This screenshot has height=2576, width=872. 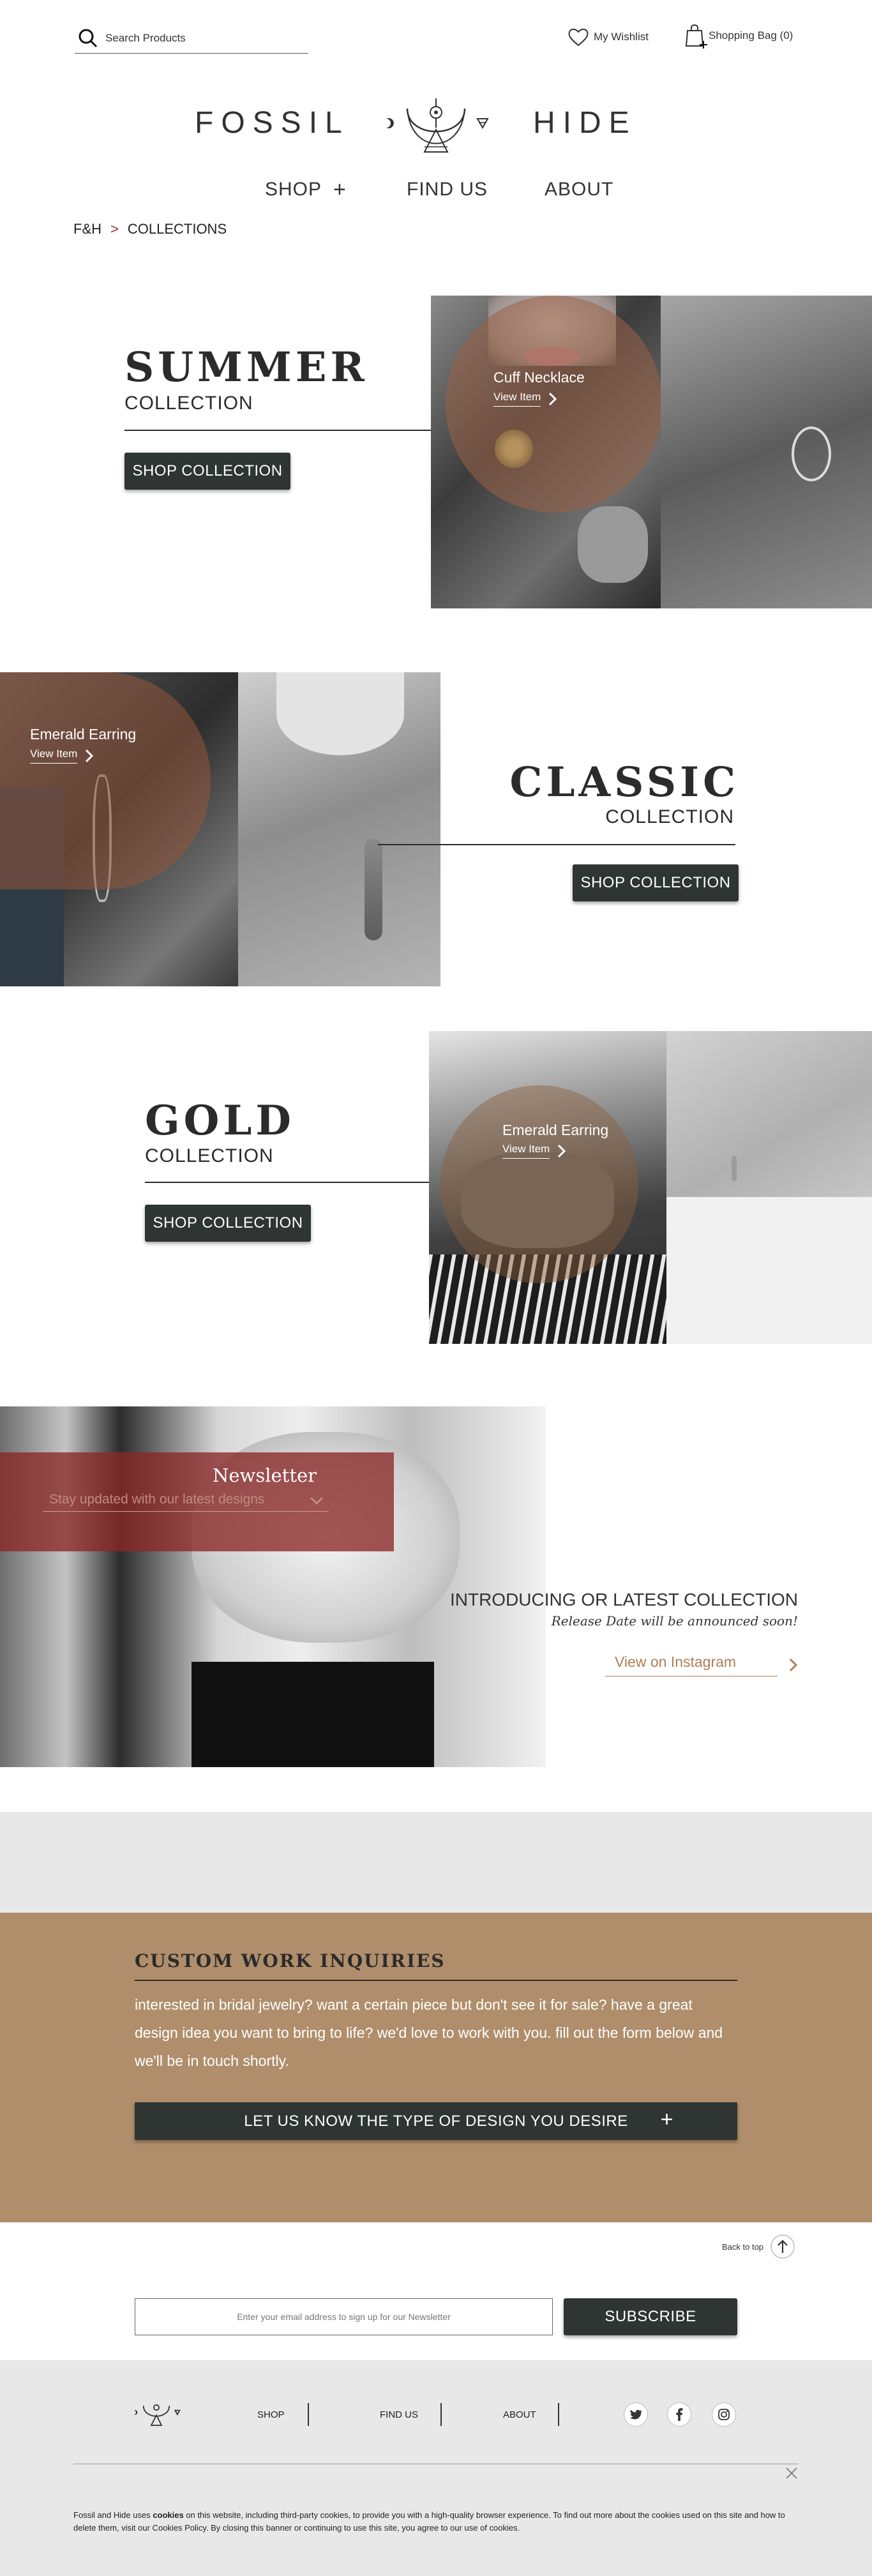 I want to click on grey-band, so click(x=436, y=1862).